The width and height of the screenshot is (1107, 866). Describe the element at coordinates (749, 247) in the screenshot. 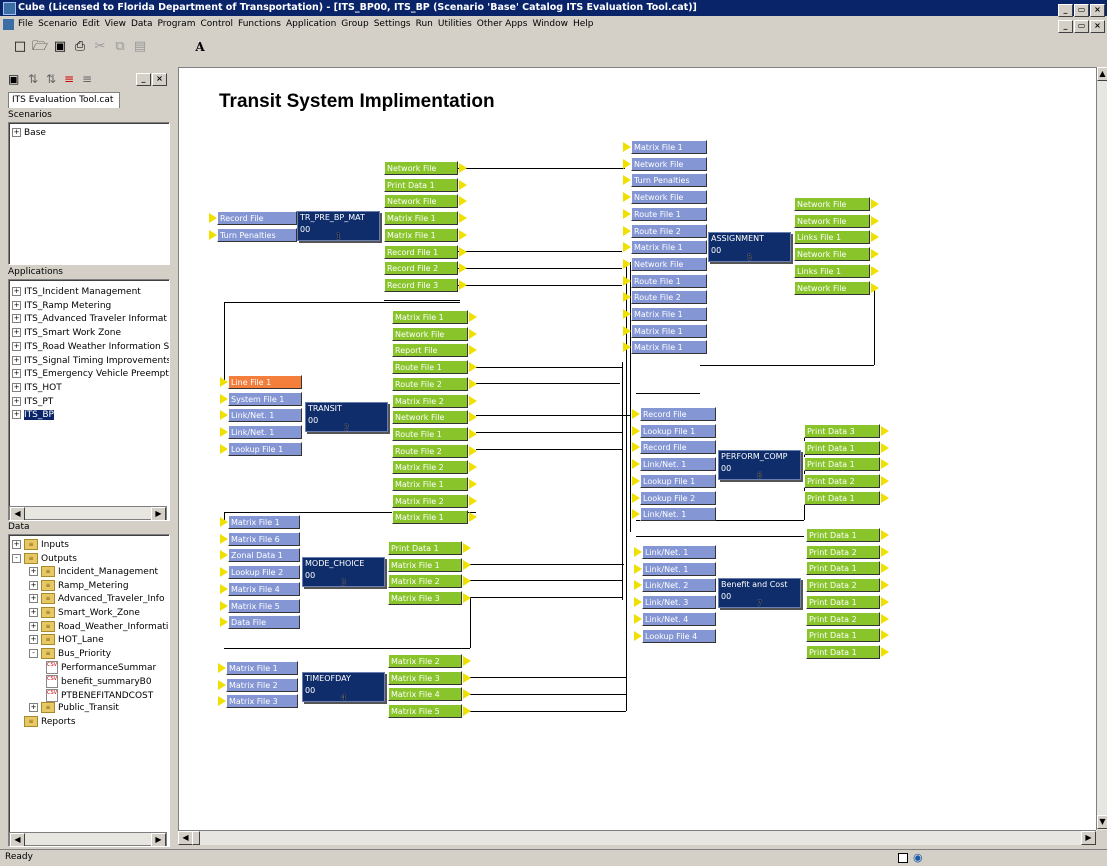

I see `program-box: ASSIGNMENT 00 5` at that location.